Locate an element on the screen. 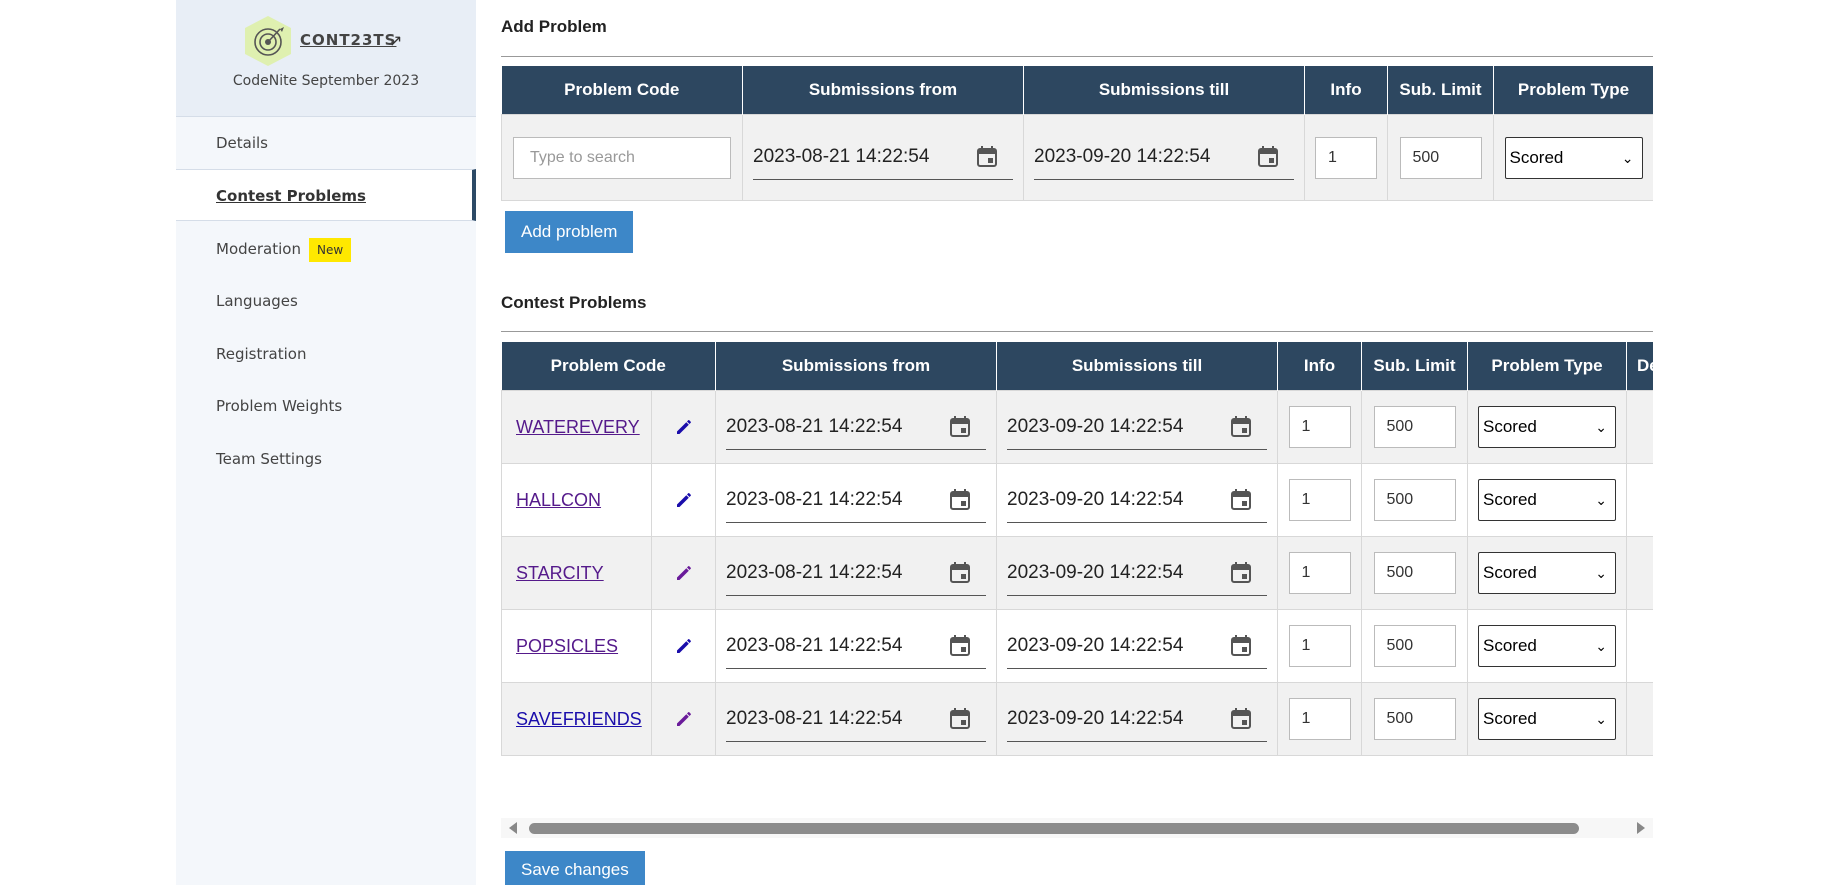 Image resolution: width=1828 pixels, height=889 pixels. horizontal-scrollbar is located at coordinates (1077, 828).